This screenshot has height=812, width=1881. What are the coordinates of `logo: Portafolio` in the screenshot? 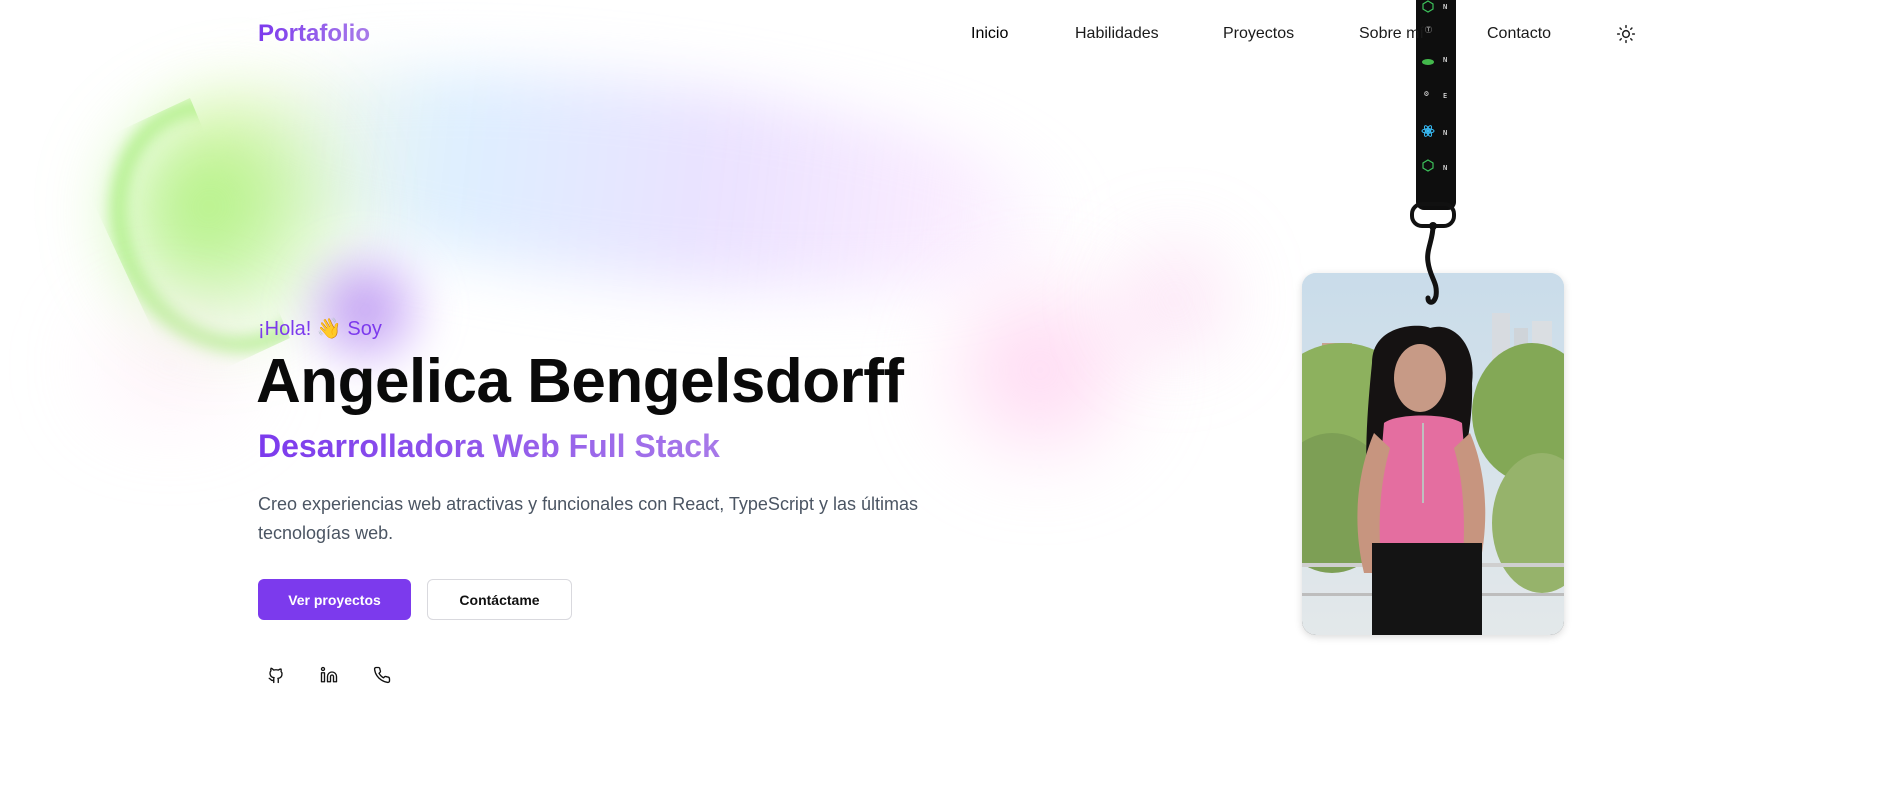 It's located at (314, 34).